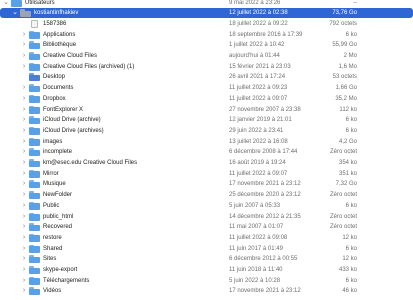 The width and height of the screenshot is (413, 300). Describe the element at coordinates (347, 270) in the screenshot. I see `item-size: 433 ko` at that location.